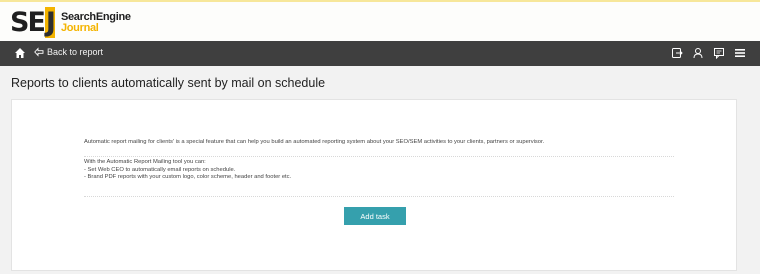  I want to click on logo-mark: SEJ, so click(33, 22).